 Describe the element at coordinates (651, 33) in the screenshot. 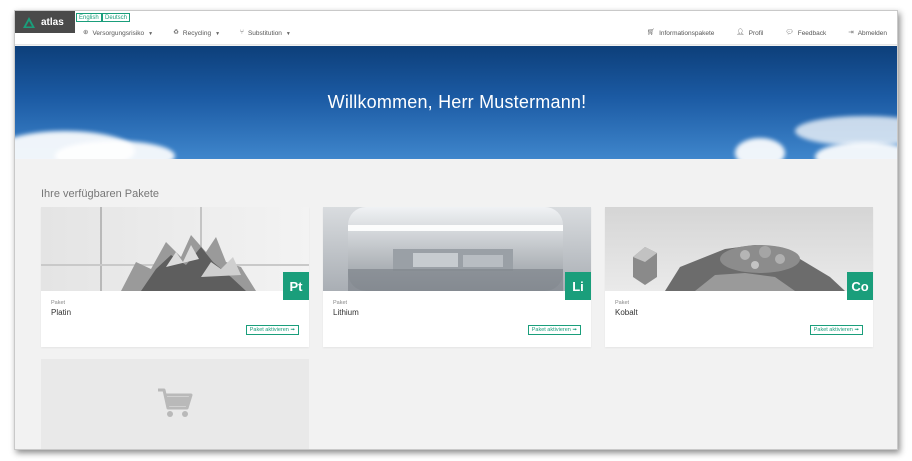

I see `cart-icon: 🛒︎` at that location.